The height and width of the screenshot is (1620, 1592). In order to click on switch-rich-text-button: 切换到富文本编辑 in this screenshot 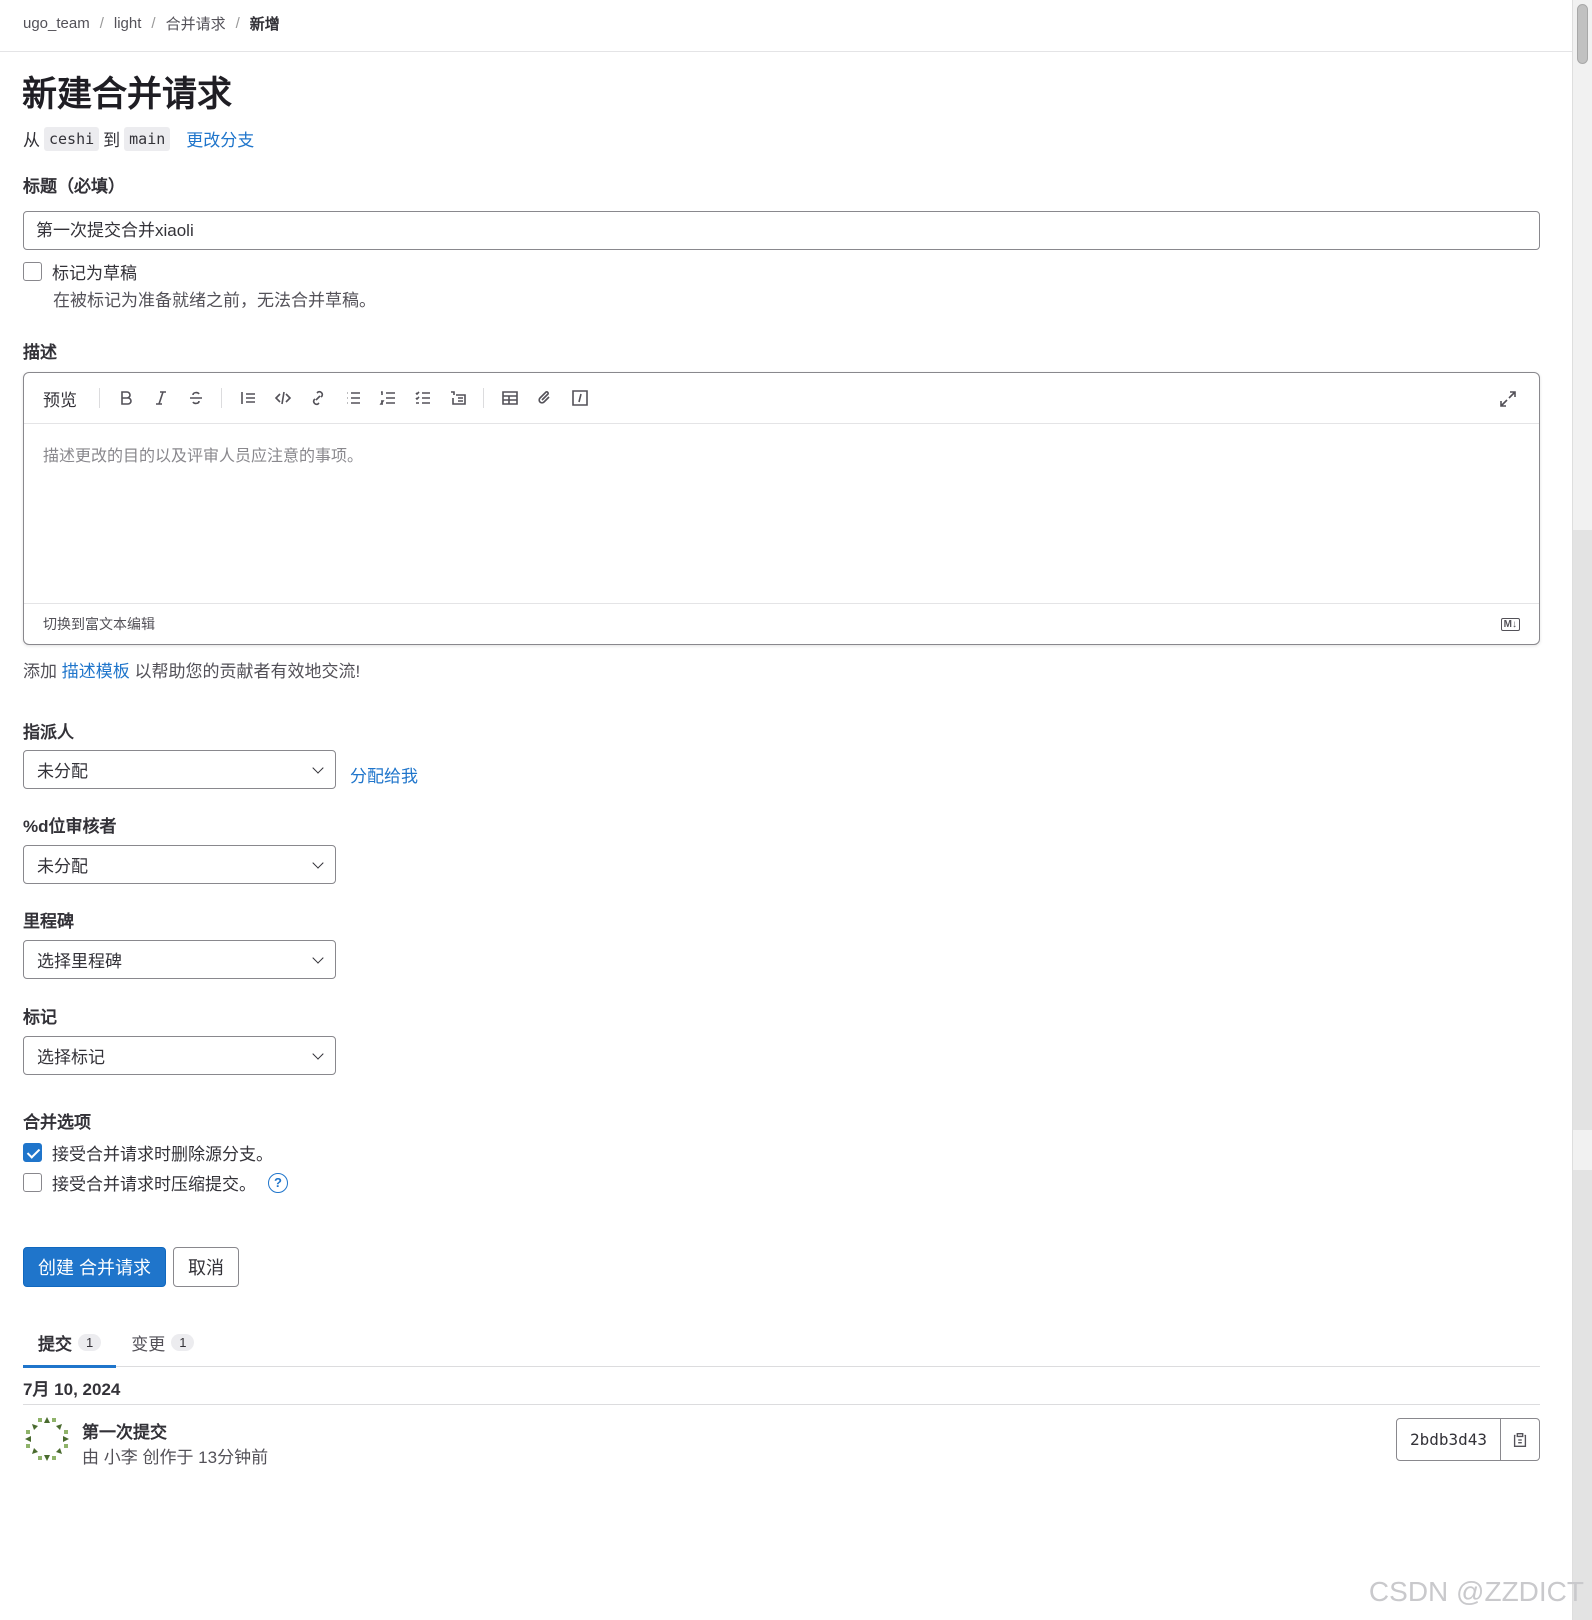, I will do `click(99, 624)`.